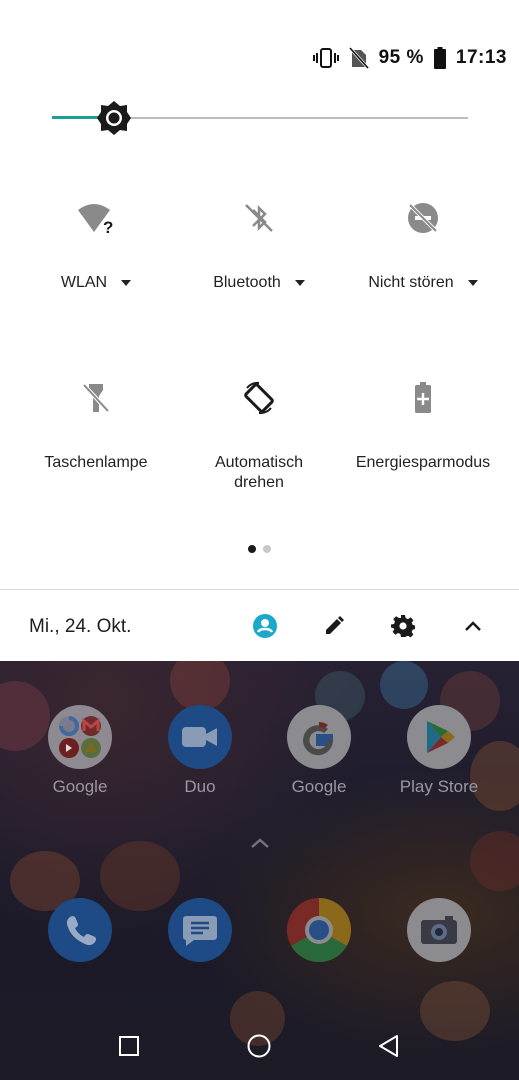  I want to click on tile-wlan: ? WLAN, so click(96, 250).